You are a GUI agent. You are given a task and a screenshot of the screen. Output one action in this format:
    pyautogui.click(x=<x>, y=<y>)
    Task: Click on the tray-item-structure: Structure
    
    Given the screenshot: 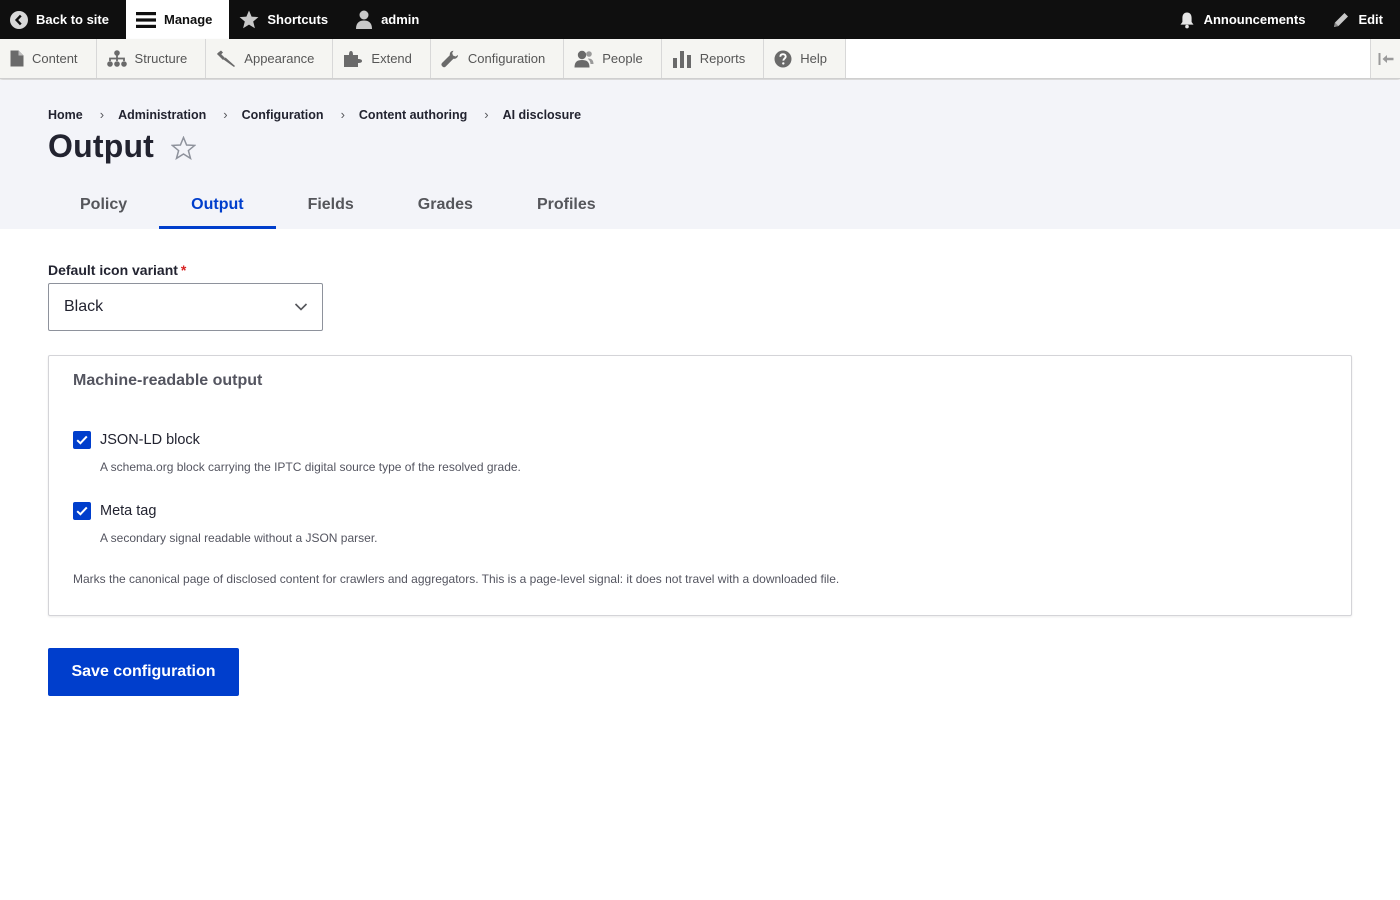 What is the action you would take?
    pyautogui.click(x=151, y=58)
    